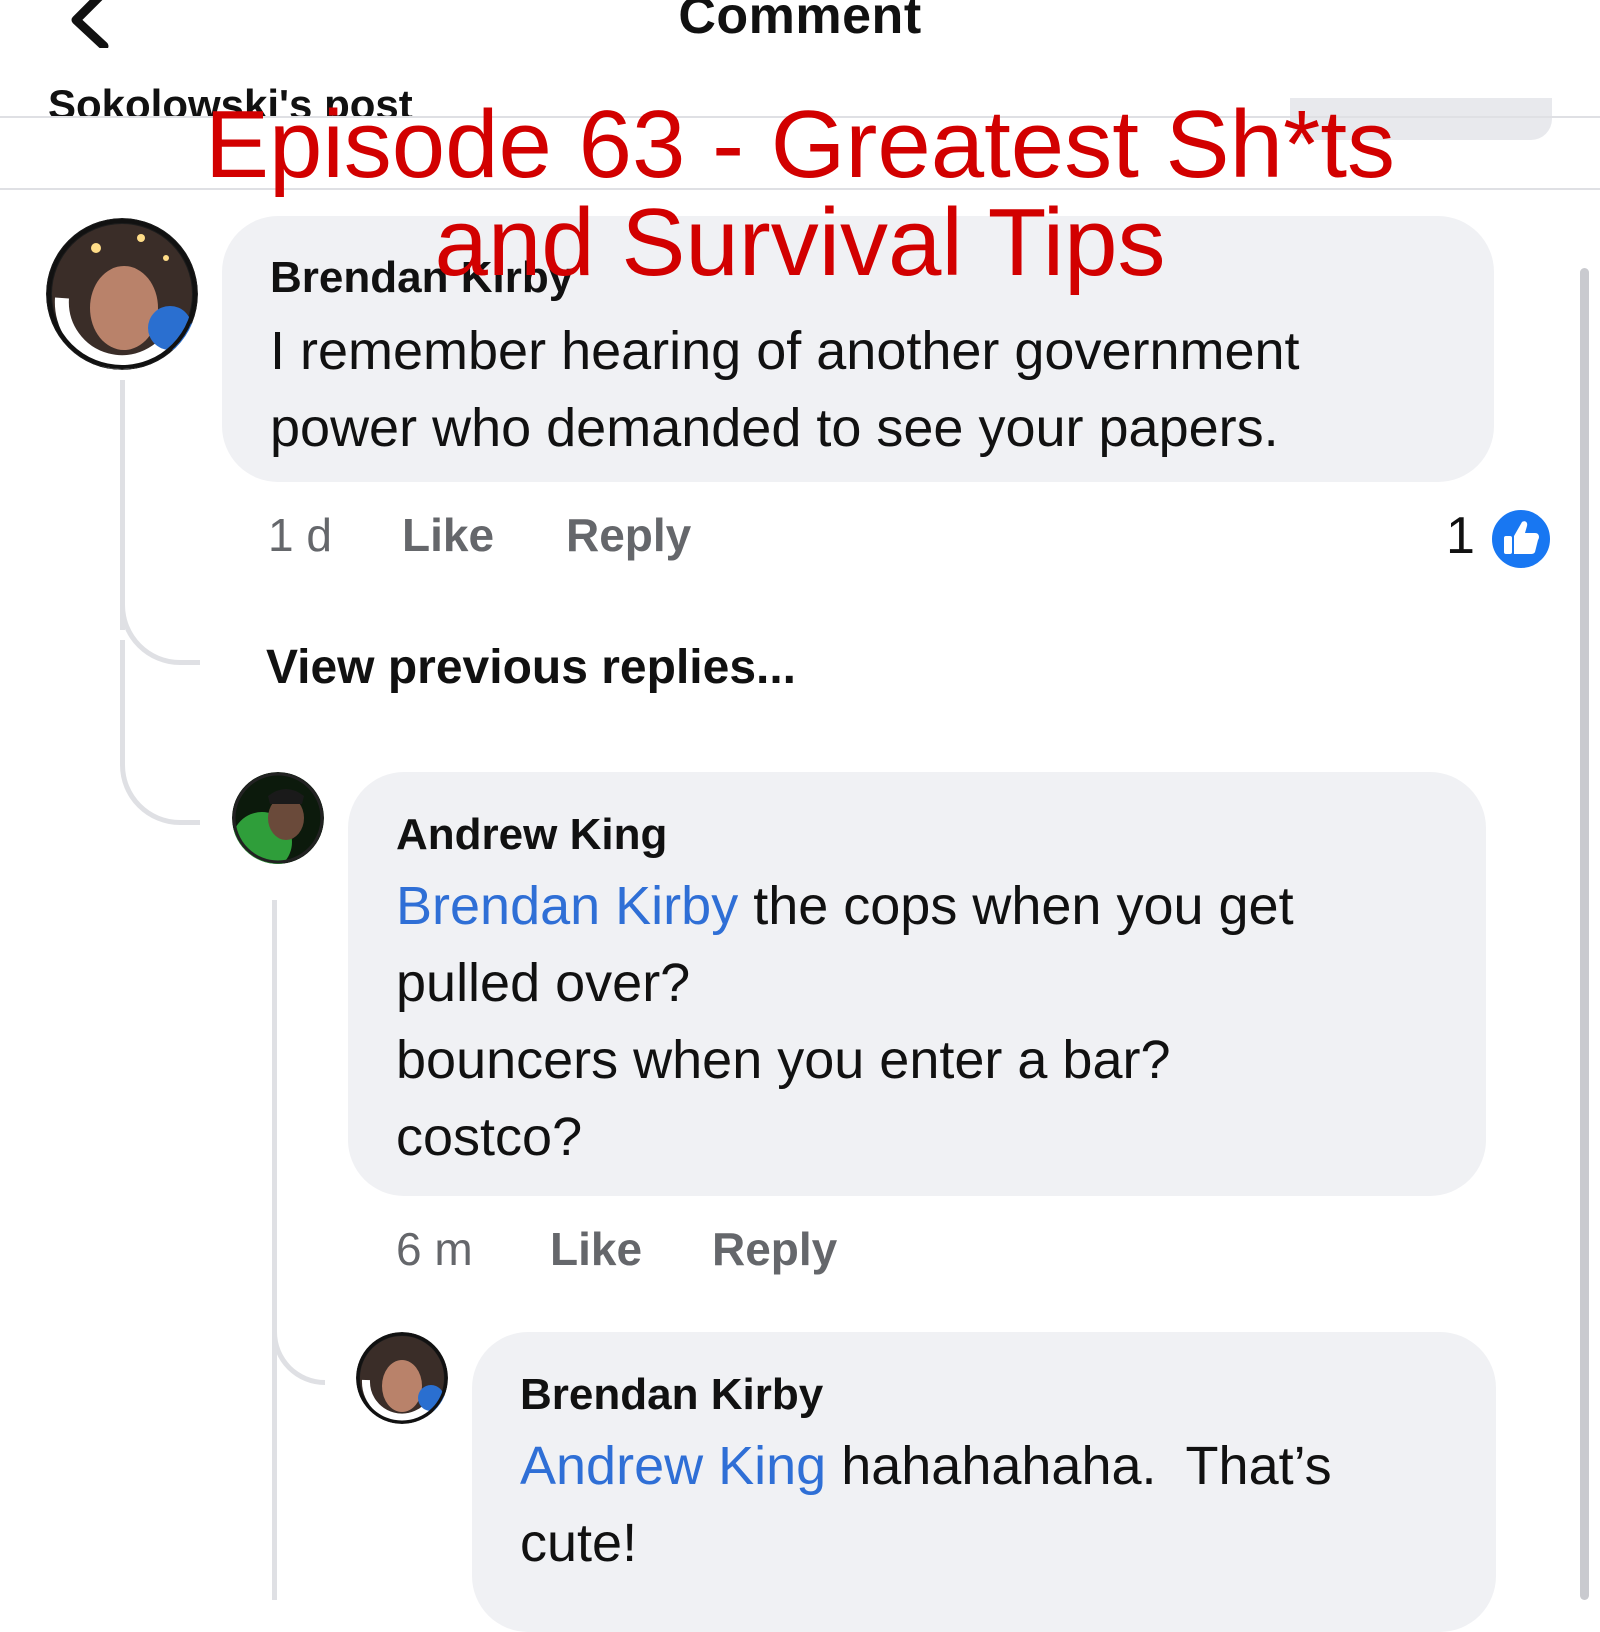 Image resolution: width=1600 pixels, height=1632 pixels. What do you see at coordinates (489, 1137) in the screenshot?
I see `reply-text: costco?` at bounding box center [489, 1137].